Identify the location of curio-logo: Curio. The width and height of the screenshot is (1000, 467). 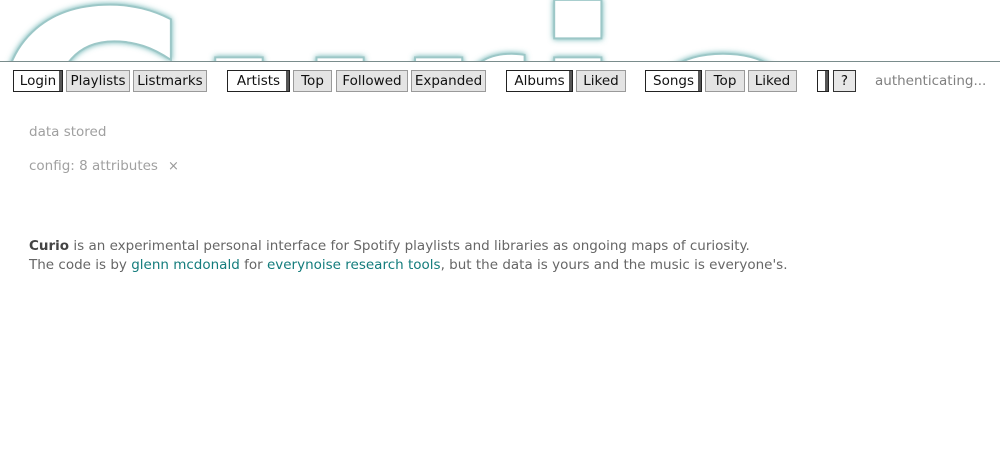
(411, 31).